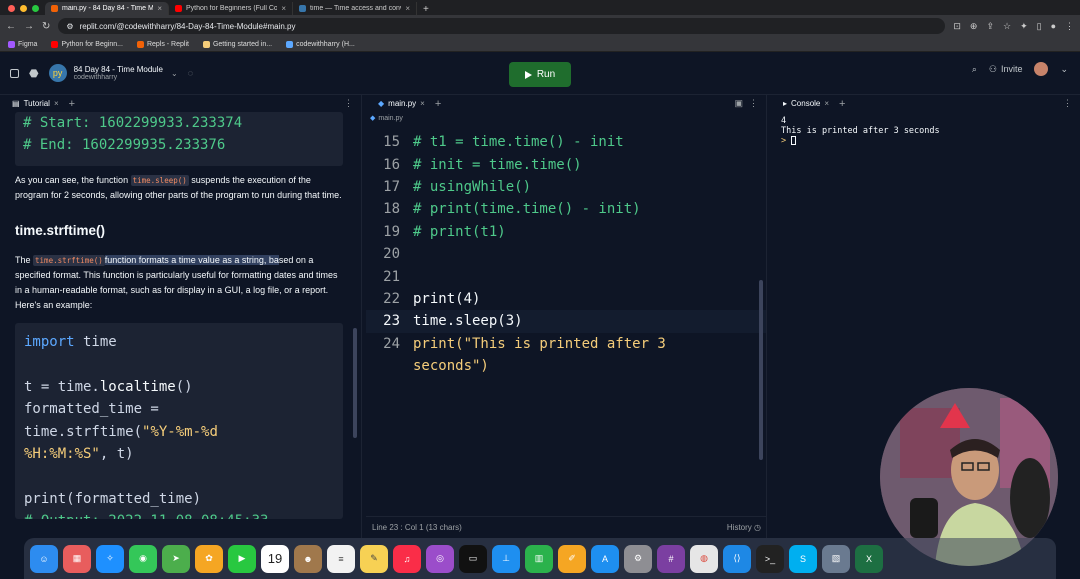  I want to click on tutorial-scrollbar, so click(355, 383).